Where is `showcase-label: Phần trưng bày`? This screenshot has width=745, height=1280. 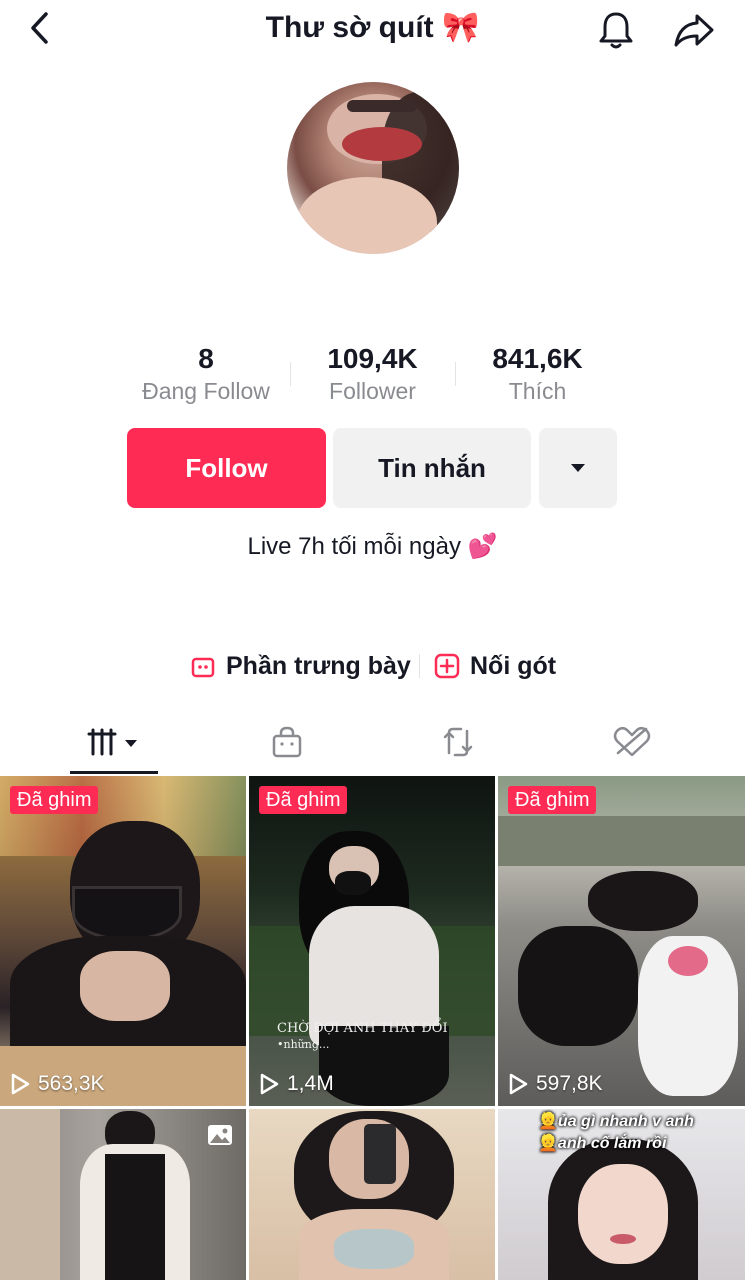
showcase-label: Phần trưng bày is located at coordinates (318, 665).